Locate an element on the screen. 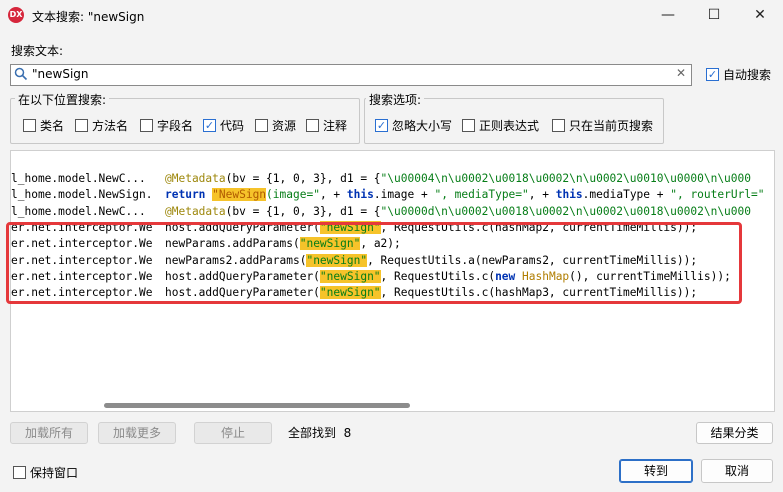 The image size is (783, 492). scope-class-option: 类名 is located at coordinates (43, 125).